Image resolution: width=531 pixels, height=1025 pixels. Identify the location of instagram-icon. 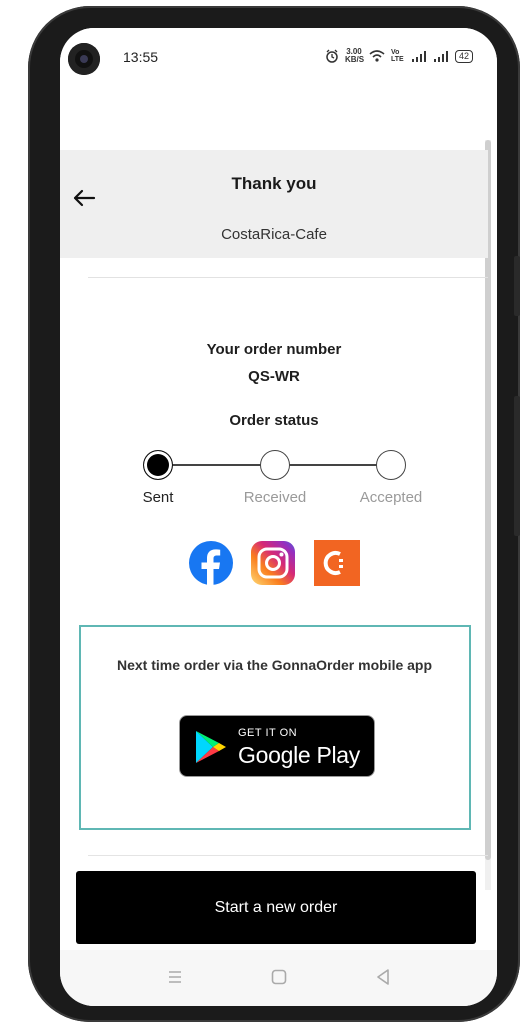
(273, 563).